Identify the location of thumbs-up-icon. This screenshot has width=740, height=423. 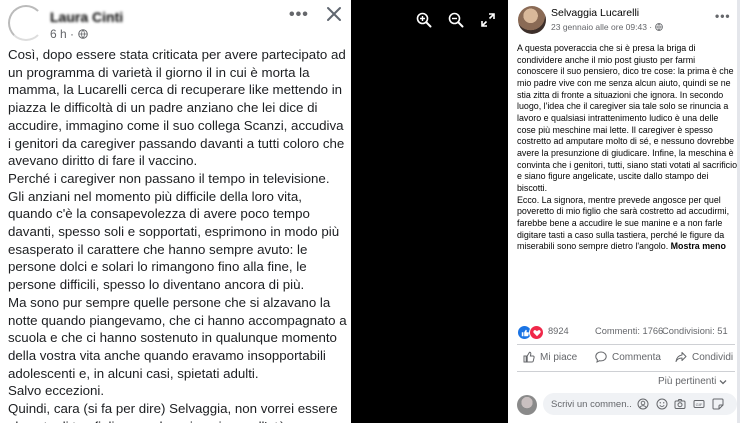
(529, 357).